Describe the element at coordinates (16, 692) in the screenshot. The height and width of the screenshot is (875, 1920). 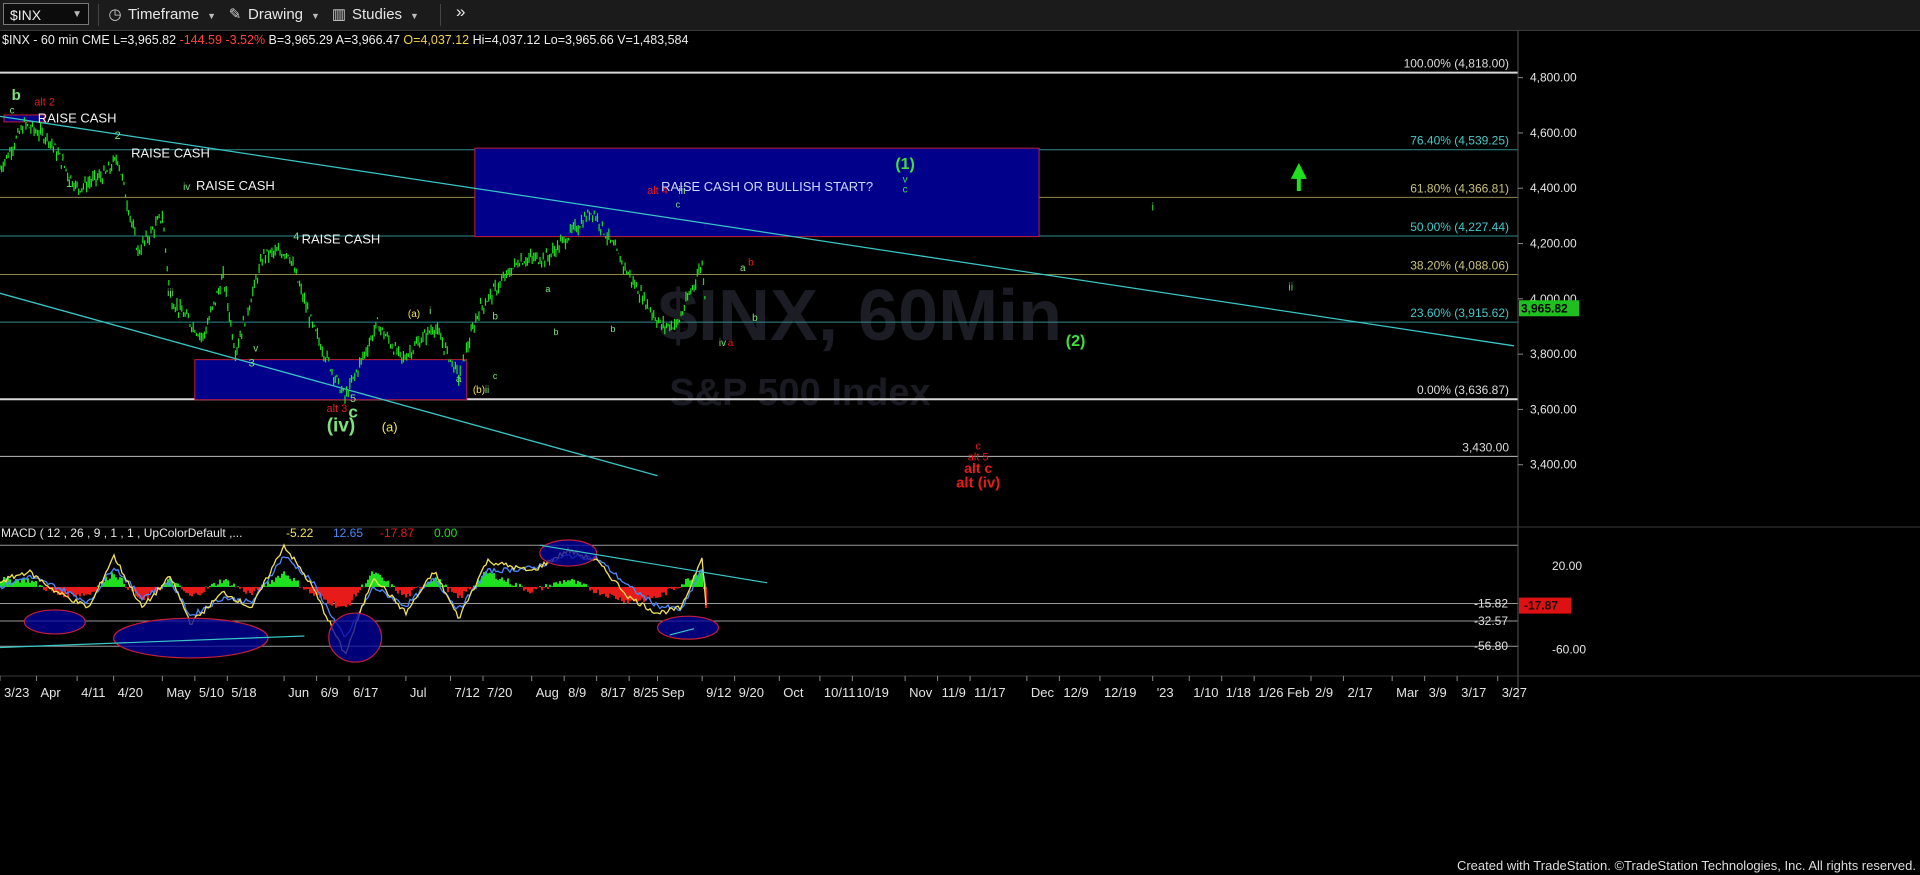
I see `time-tick-label: 3/23` at that location.